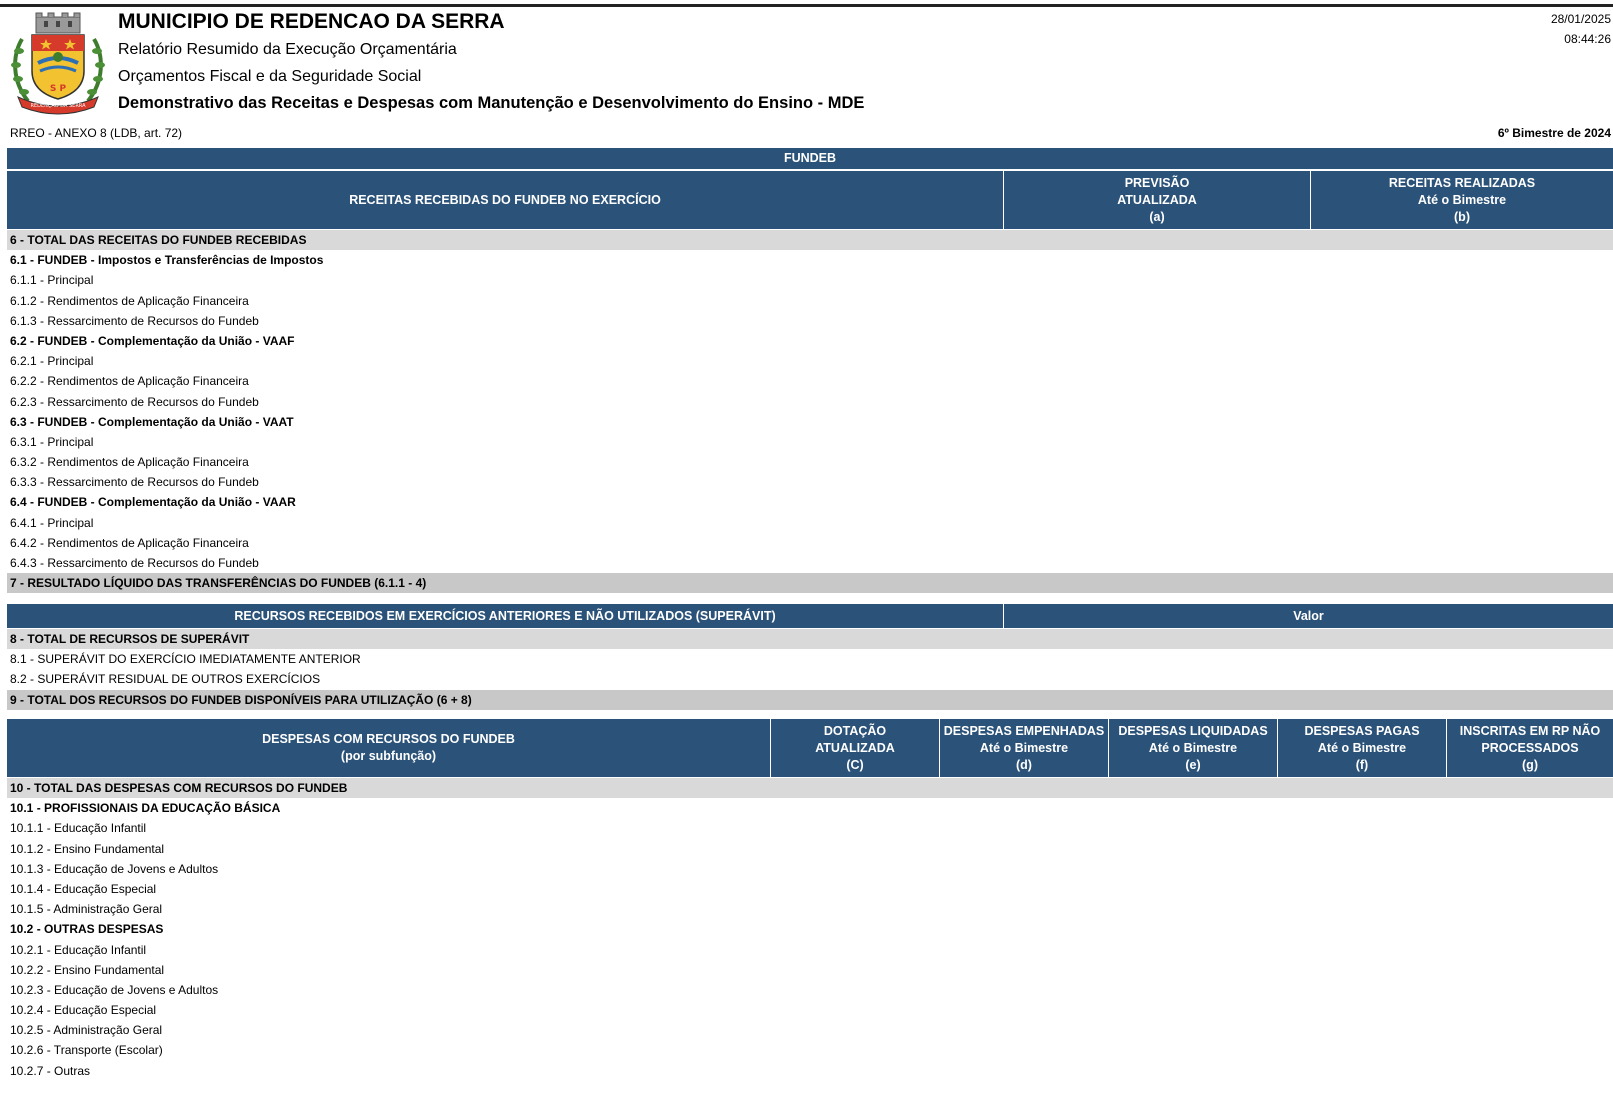  What do you see at coordinates (1461, 200) in the screenshot?
I see `revenues-col-b: RECEITAS REALIZADAS Até o Bimestre (b)` at bounding box center [1461, 200].